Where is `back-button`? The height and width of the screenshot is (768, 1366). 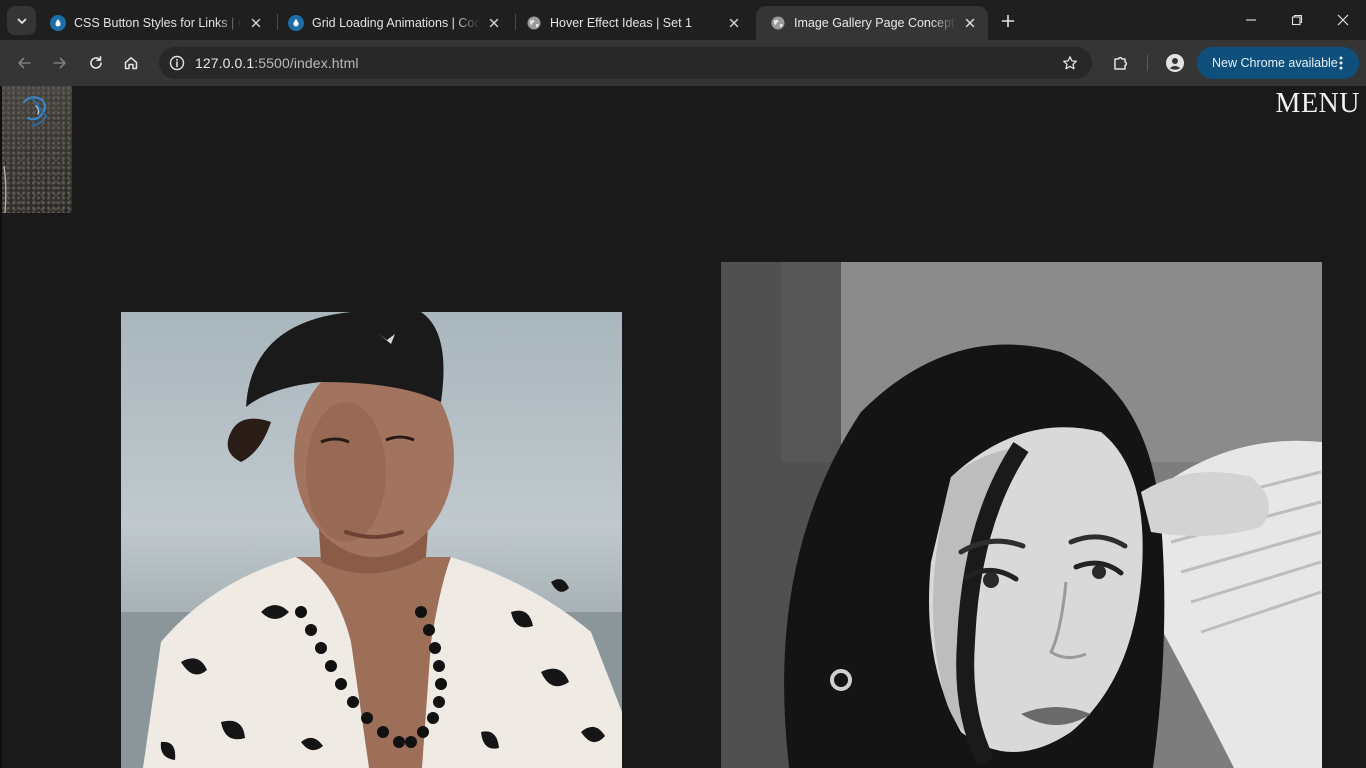
back-button is located at coordinates (24, 63).